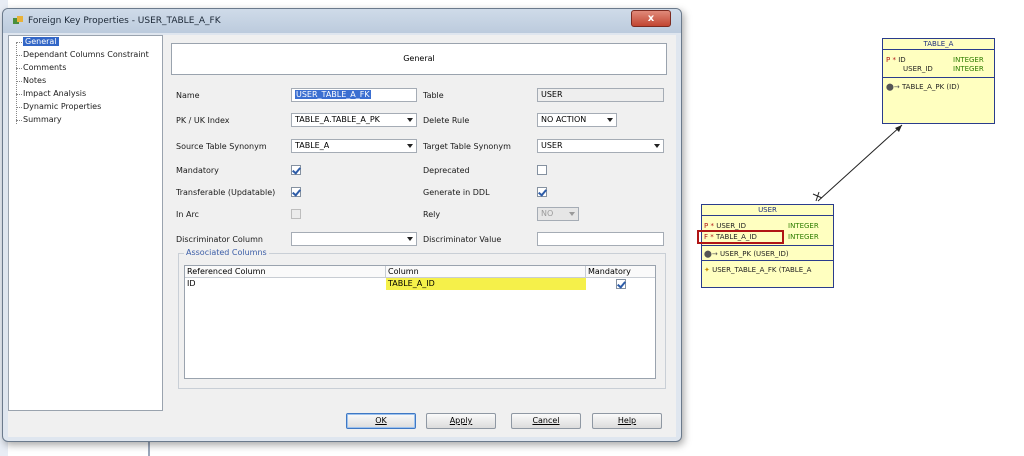 Image resolution: width=1024 pixels, height=456 pixels. What do you see at coordinates (707, 270) in the screenshot?
I see `foreign-key-icon: ✦` at bounding box center [707, 270].